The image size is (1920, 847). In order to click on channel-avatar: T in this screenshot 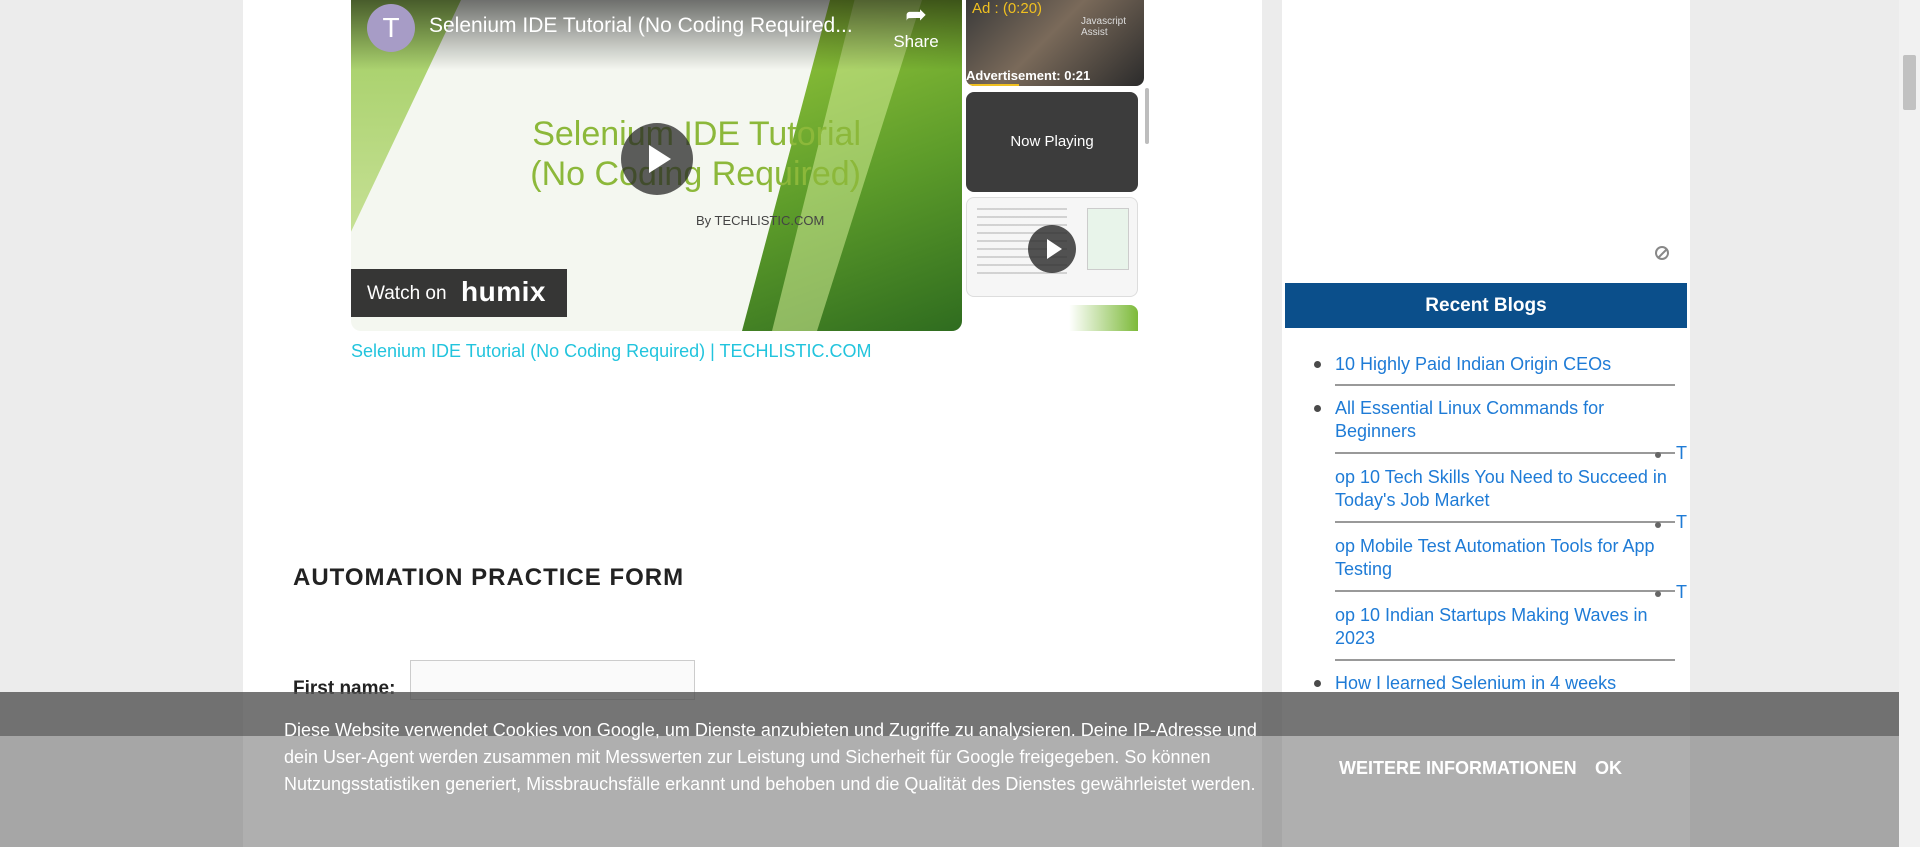, I will do `click(391, 28)`.